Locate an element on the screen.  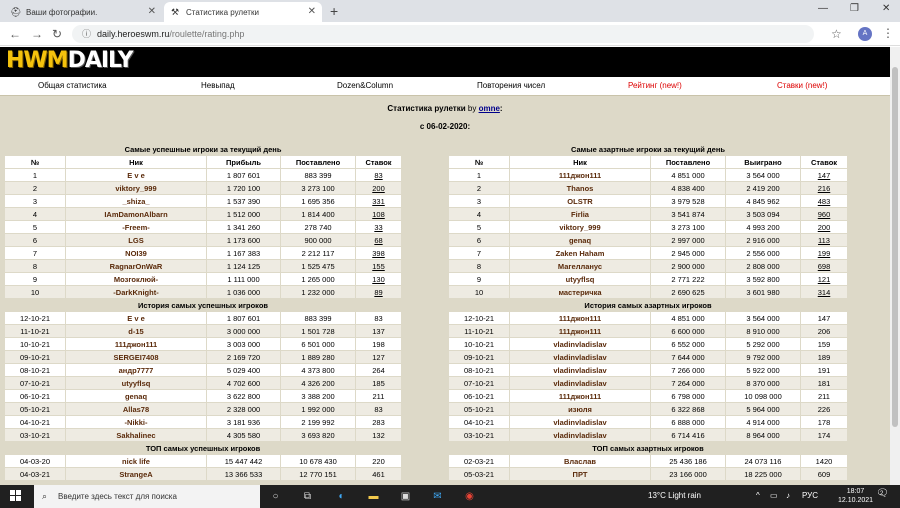
language-indicator: РУС is located at coordinates (810, 495).